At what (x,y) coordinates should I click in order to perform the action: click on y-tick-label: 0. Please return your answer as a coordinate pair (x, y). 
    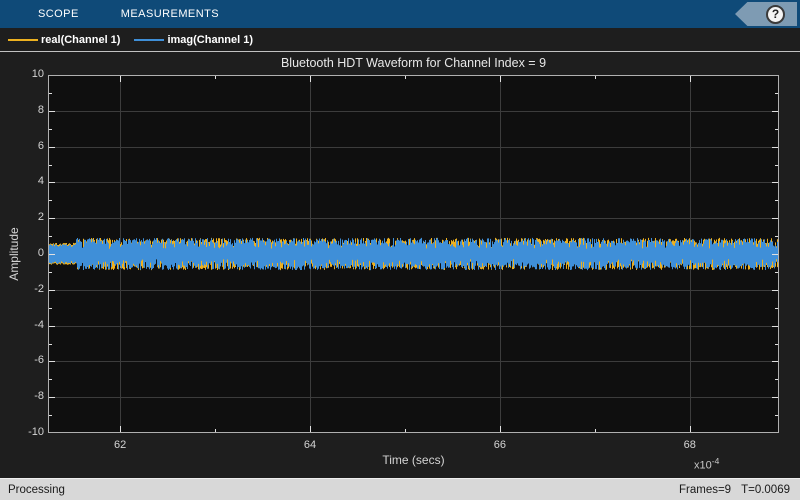
    Looking at the image, I should click on (40, 253).